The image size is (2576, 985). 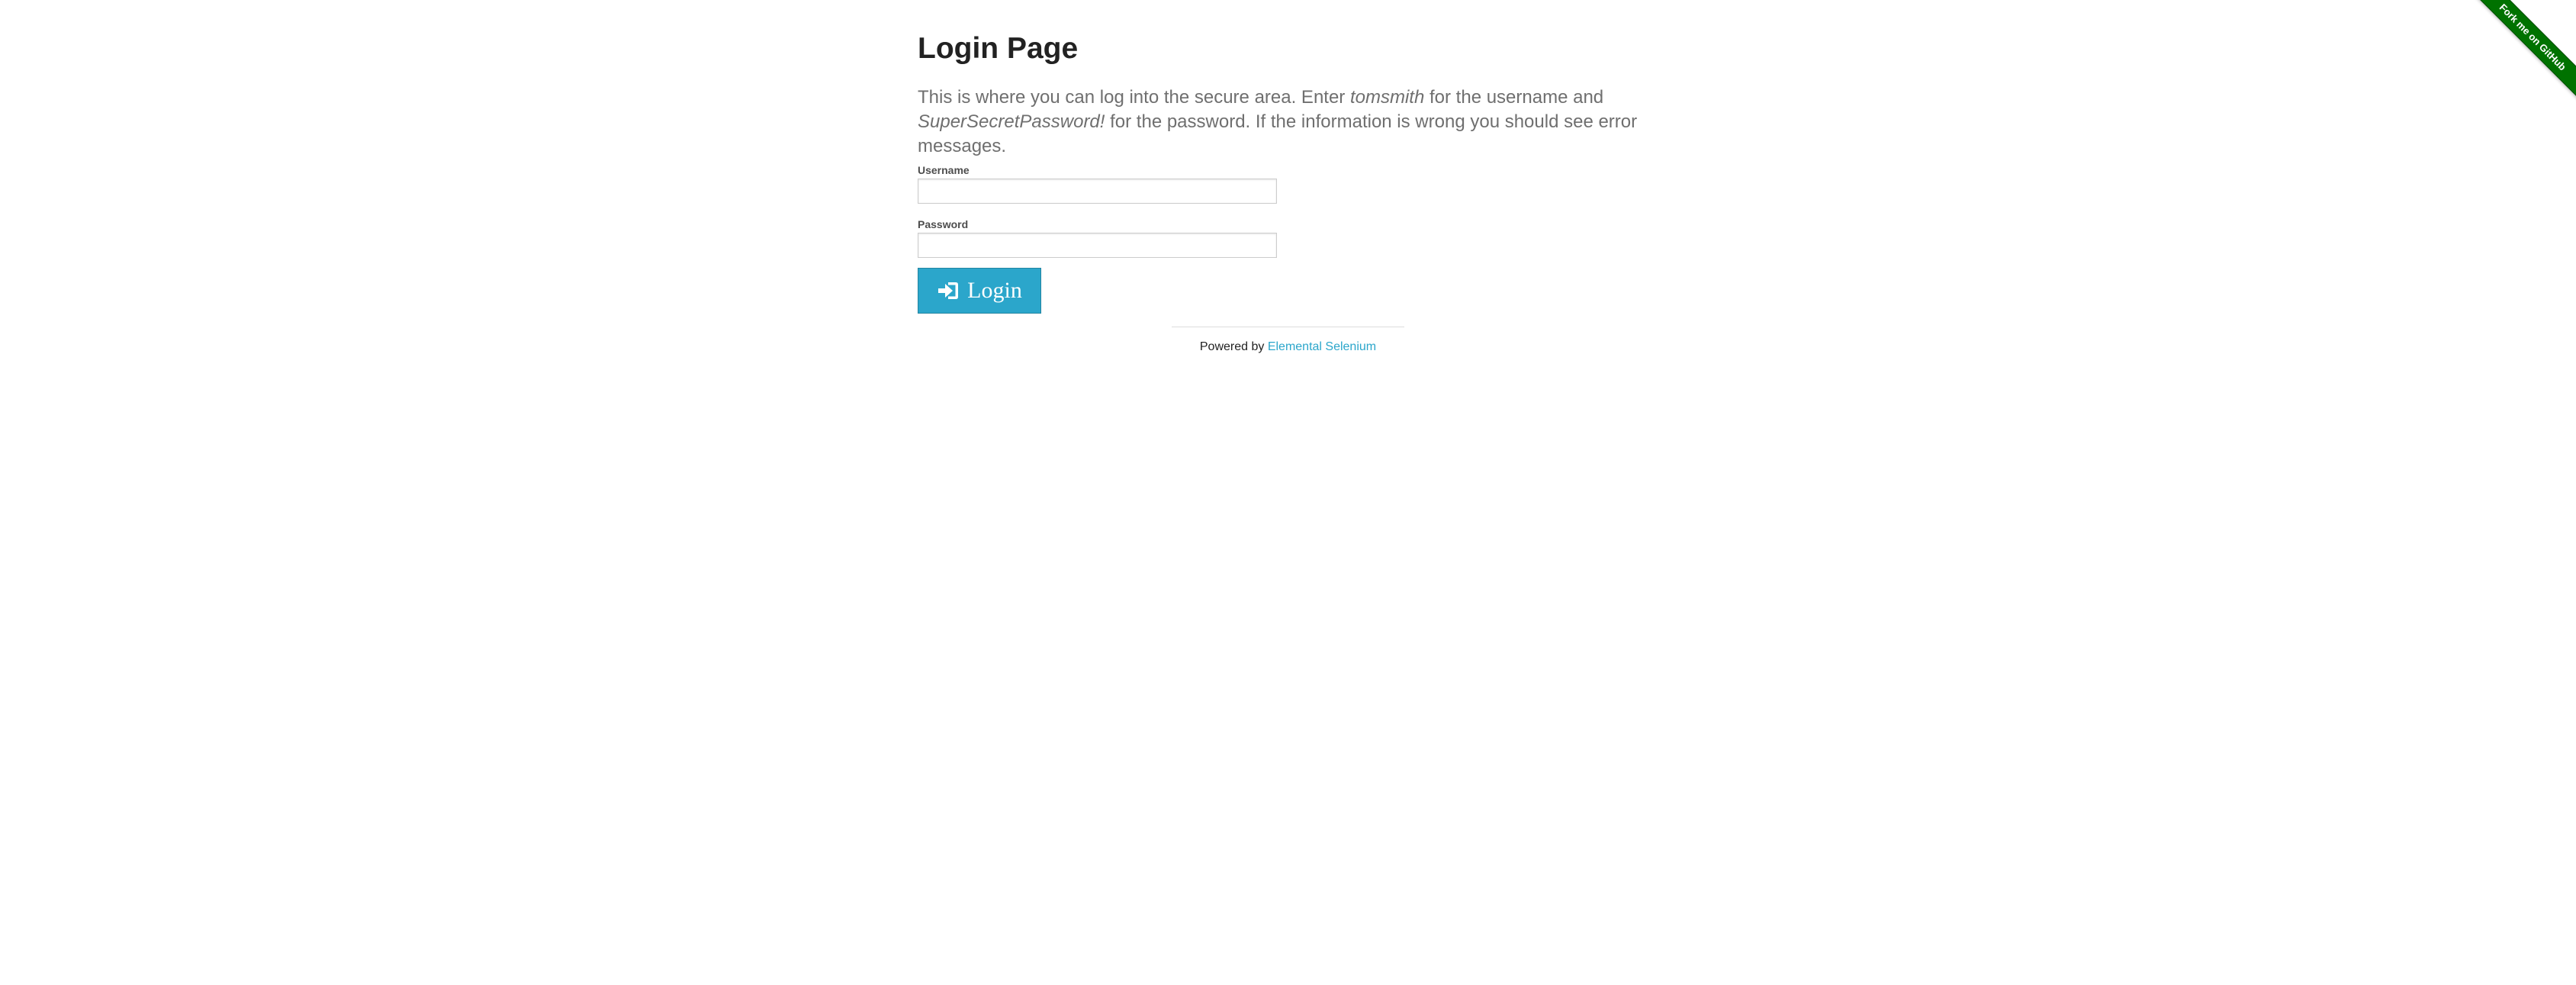 What do you see at coordinates (943, 224) in the screenshot?
I see `password-label: Password` at bounding box center [943, 224].